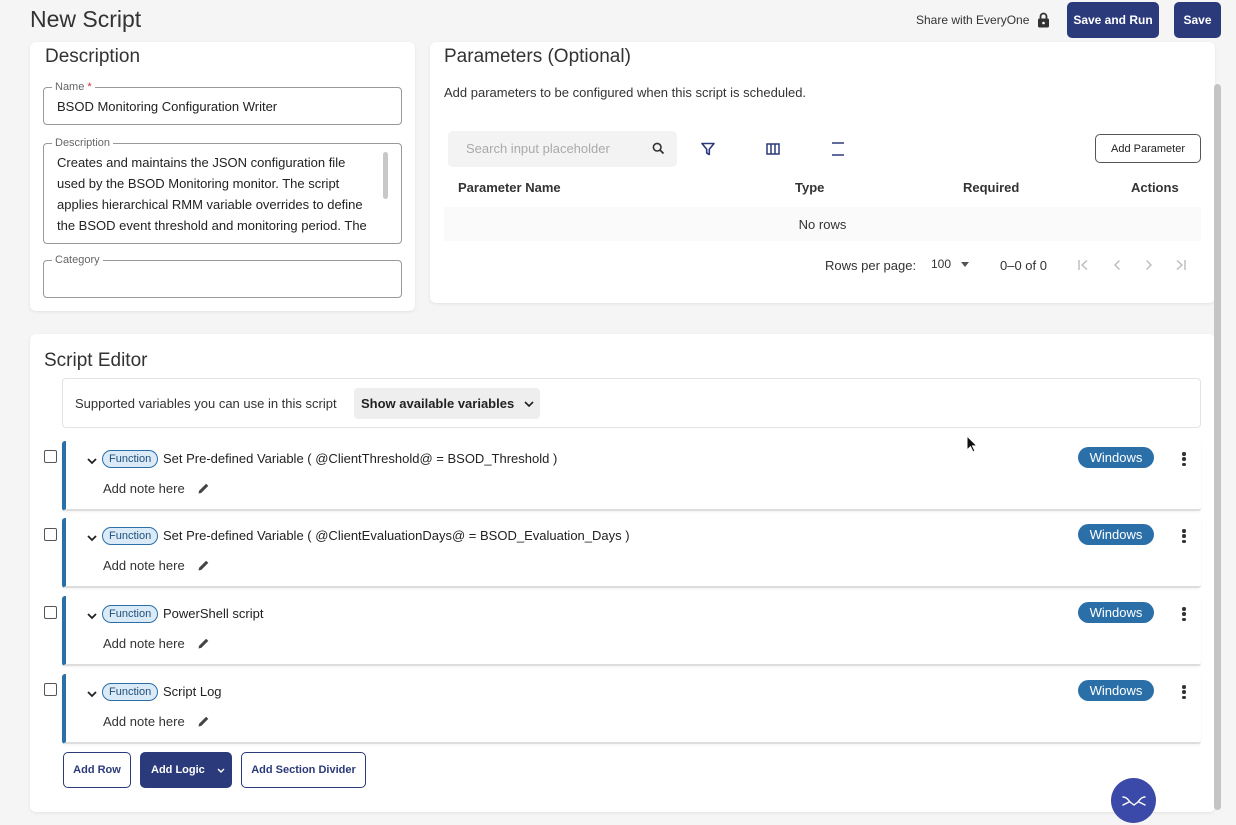 This screenshot has width=1236, height=825. What do you see at coordinates (941, 264) in the screenshot?
I see `rows-per-page-value: 100` at bounding box center [941, 264].